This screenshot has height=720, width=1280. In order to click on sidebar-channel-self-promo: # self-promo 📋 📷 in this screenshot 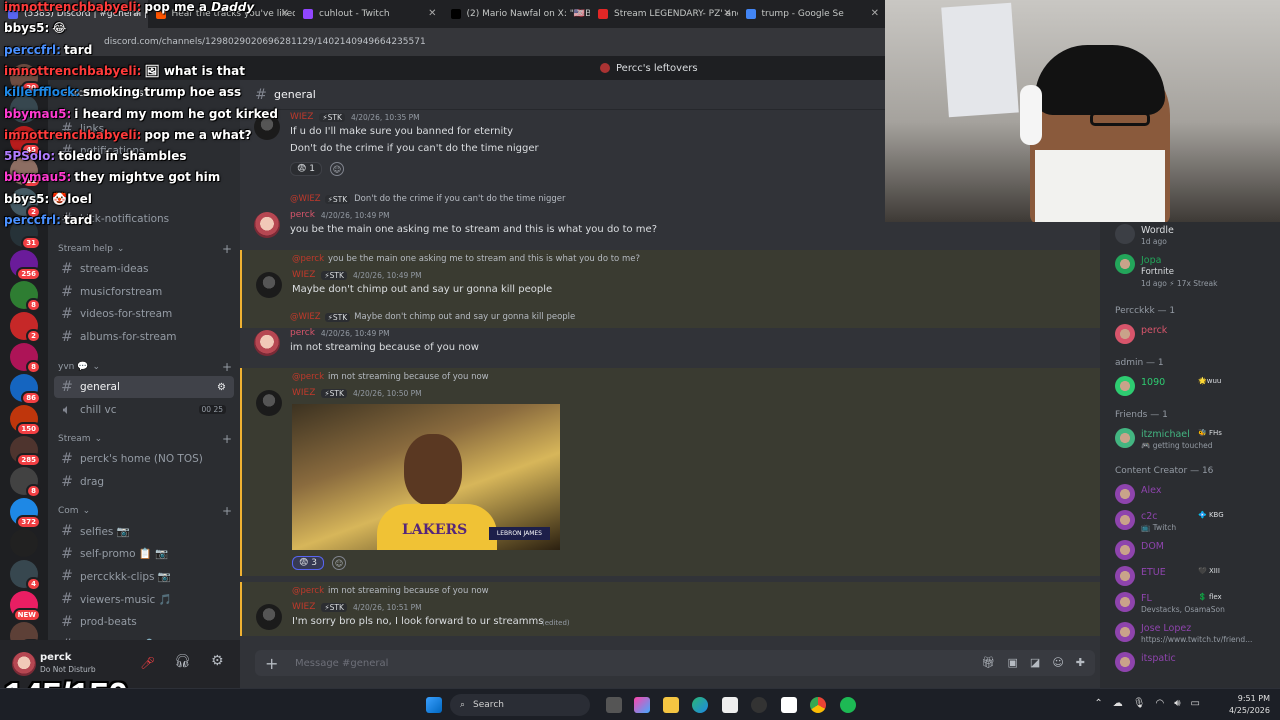, I will do `click(144, 554)`.